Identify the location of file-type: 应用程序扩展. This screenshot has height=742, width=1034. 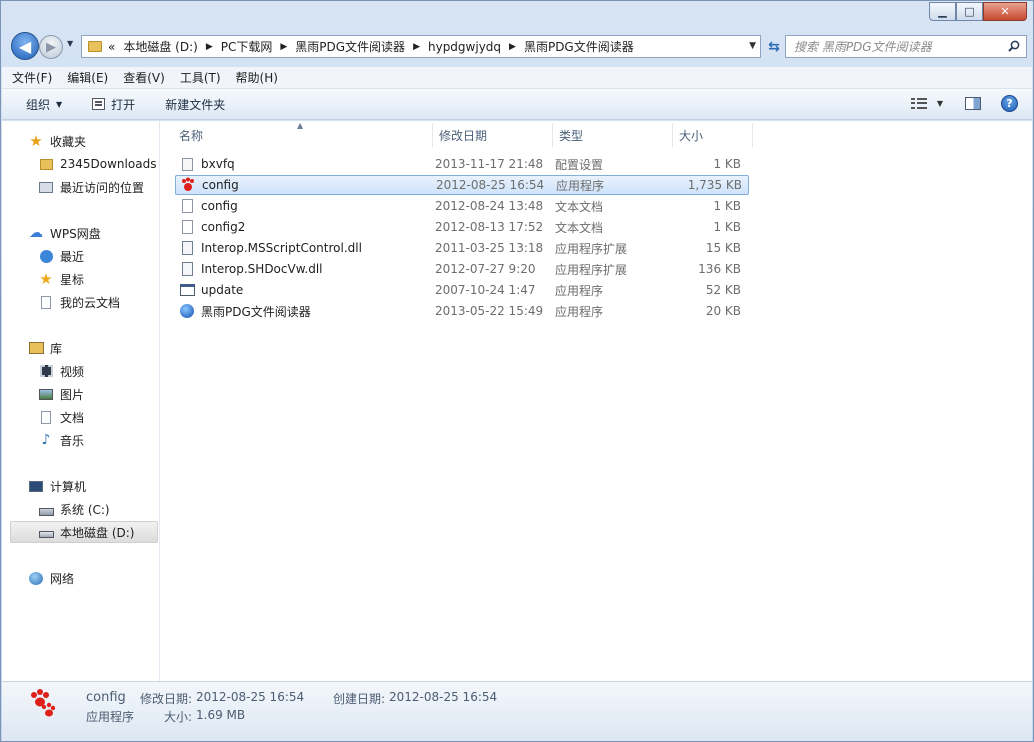
(591, 269).